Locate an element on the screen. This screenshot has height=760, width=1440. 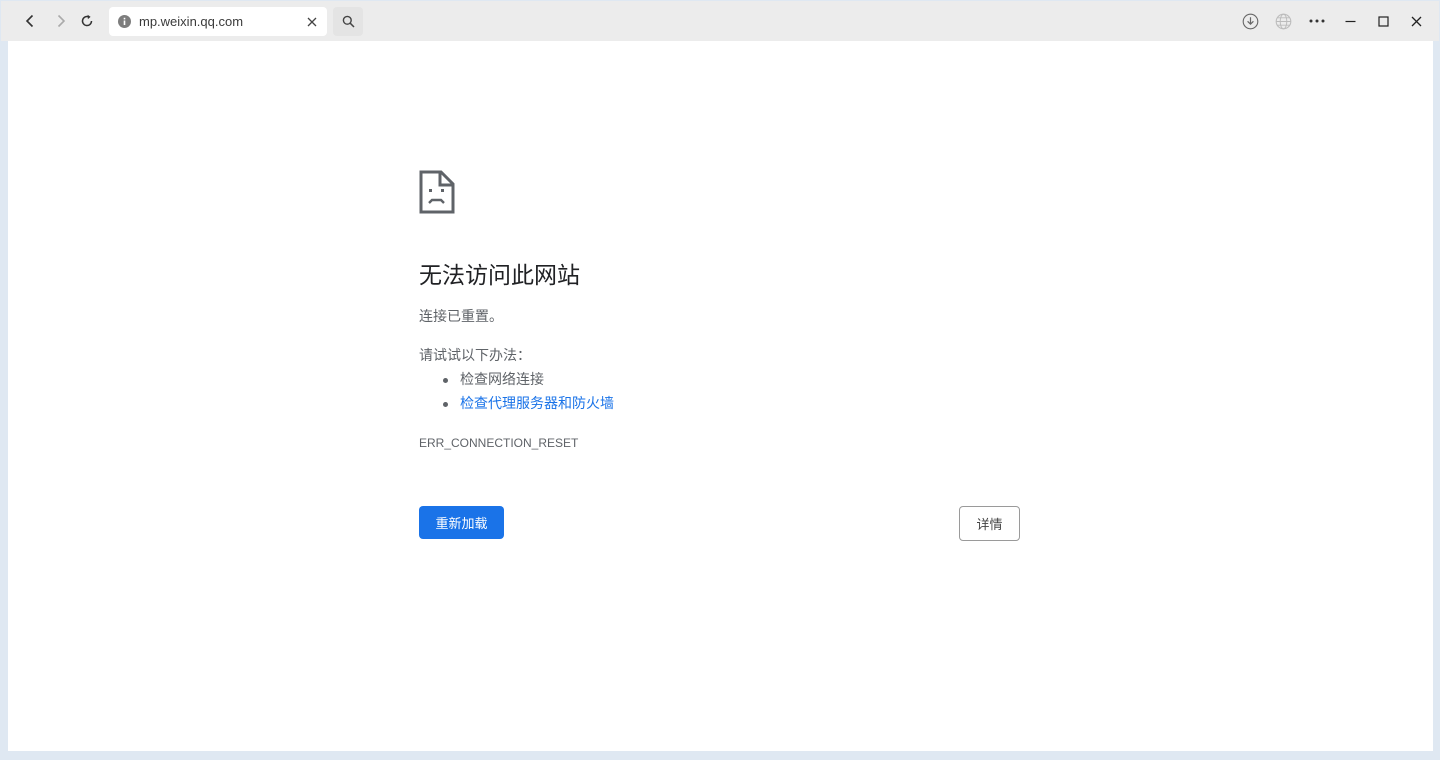
close-window-button is located at coordinates (1416, 21).